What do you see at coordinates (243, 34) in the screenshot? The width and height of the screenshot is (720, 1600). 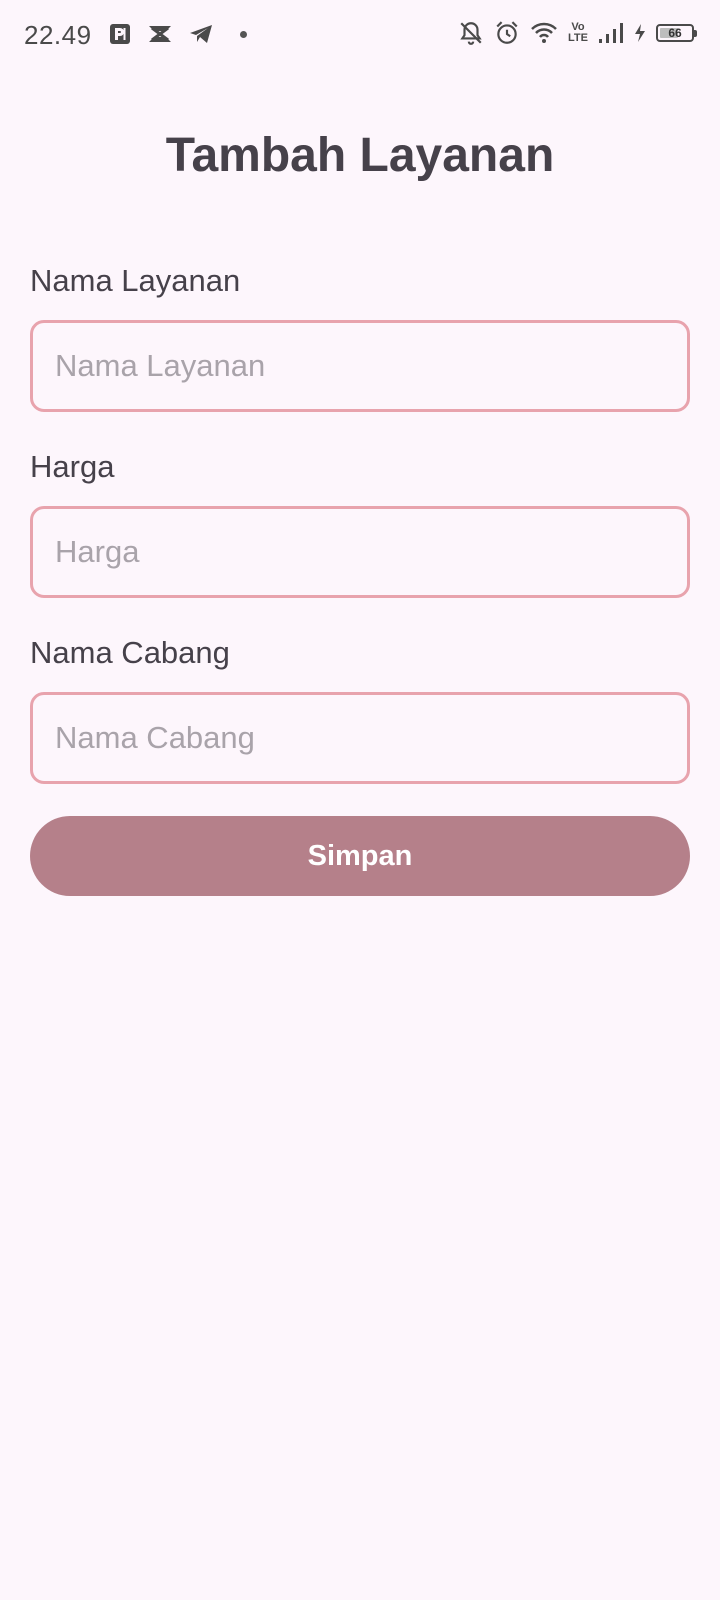 I see `notification-dot-icon` at bounding box center [243, 34].